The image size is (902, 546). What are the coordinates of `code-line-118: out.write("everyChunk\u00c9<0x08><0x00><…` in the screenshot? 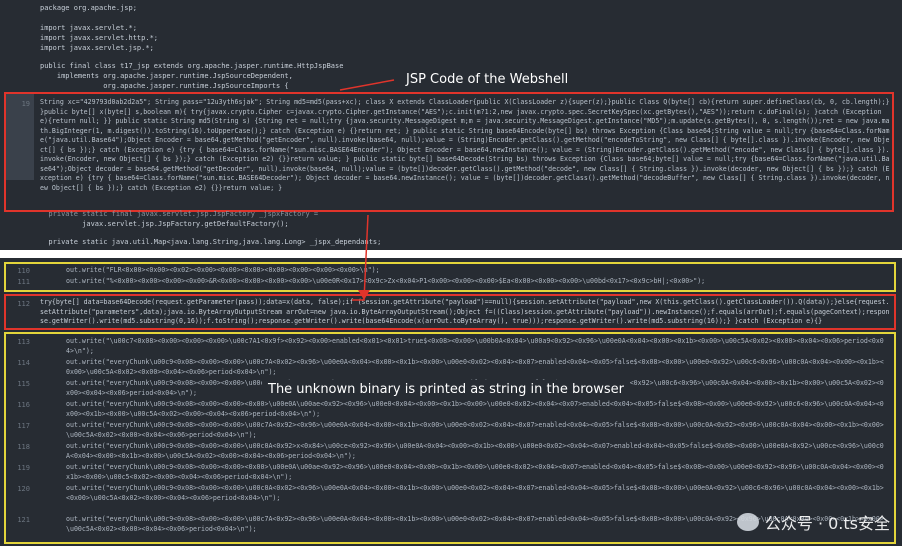 It's located at (475, 451).